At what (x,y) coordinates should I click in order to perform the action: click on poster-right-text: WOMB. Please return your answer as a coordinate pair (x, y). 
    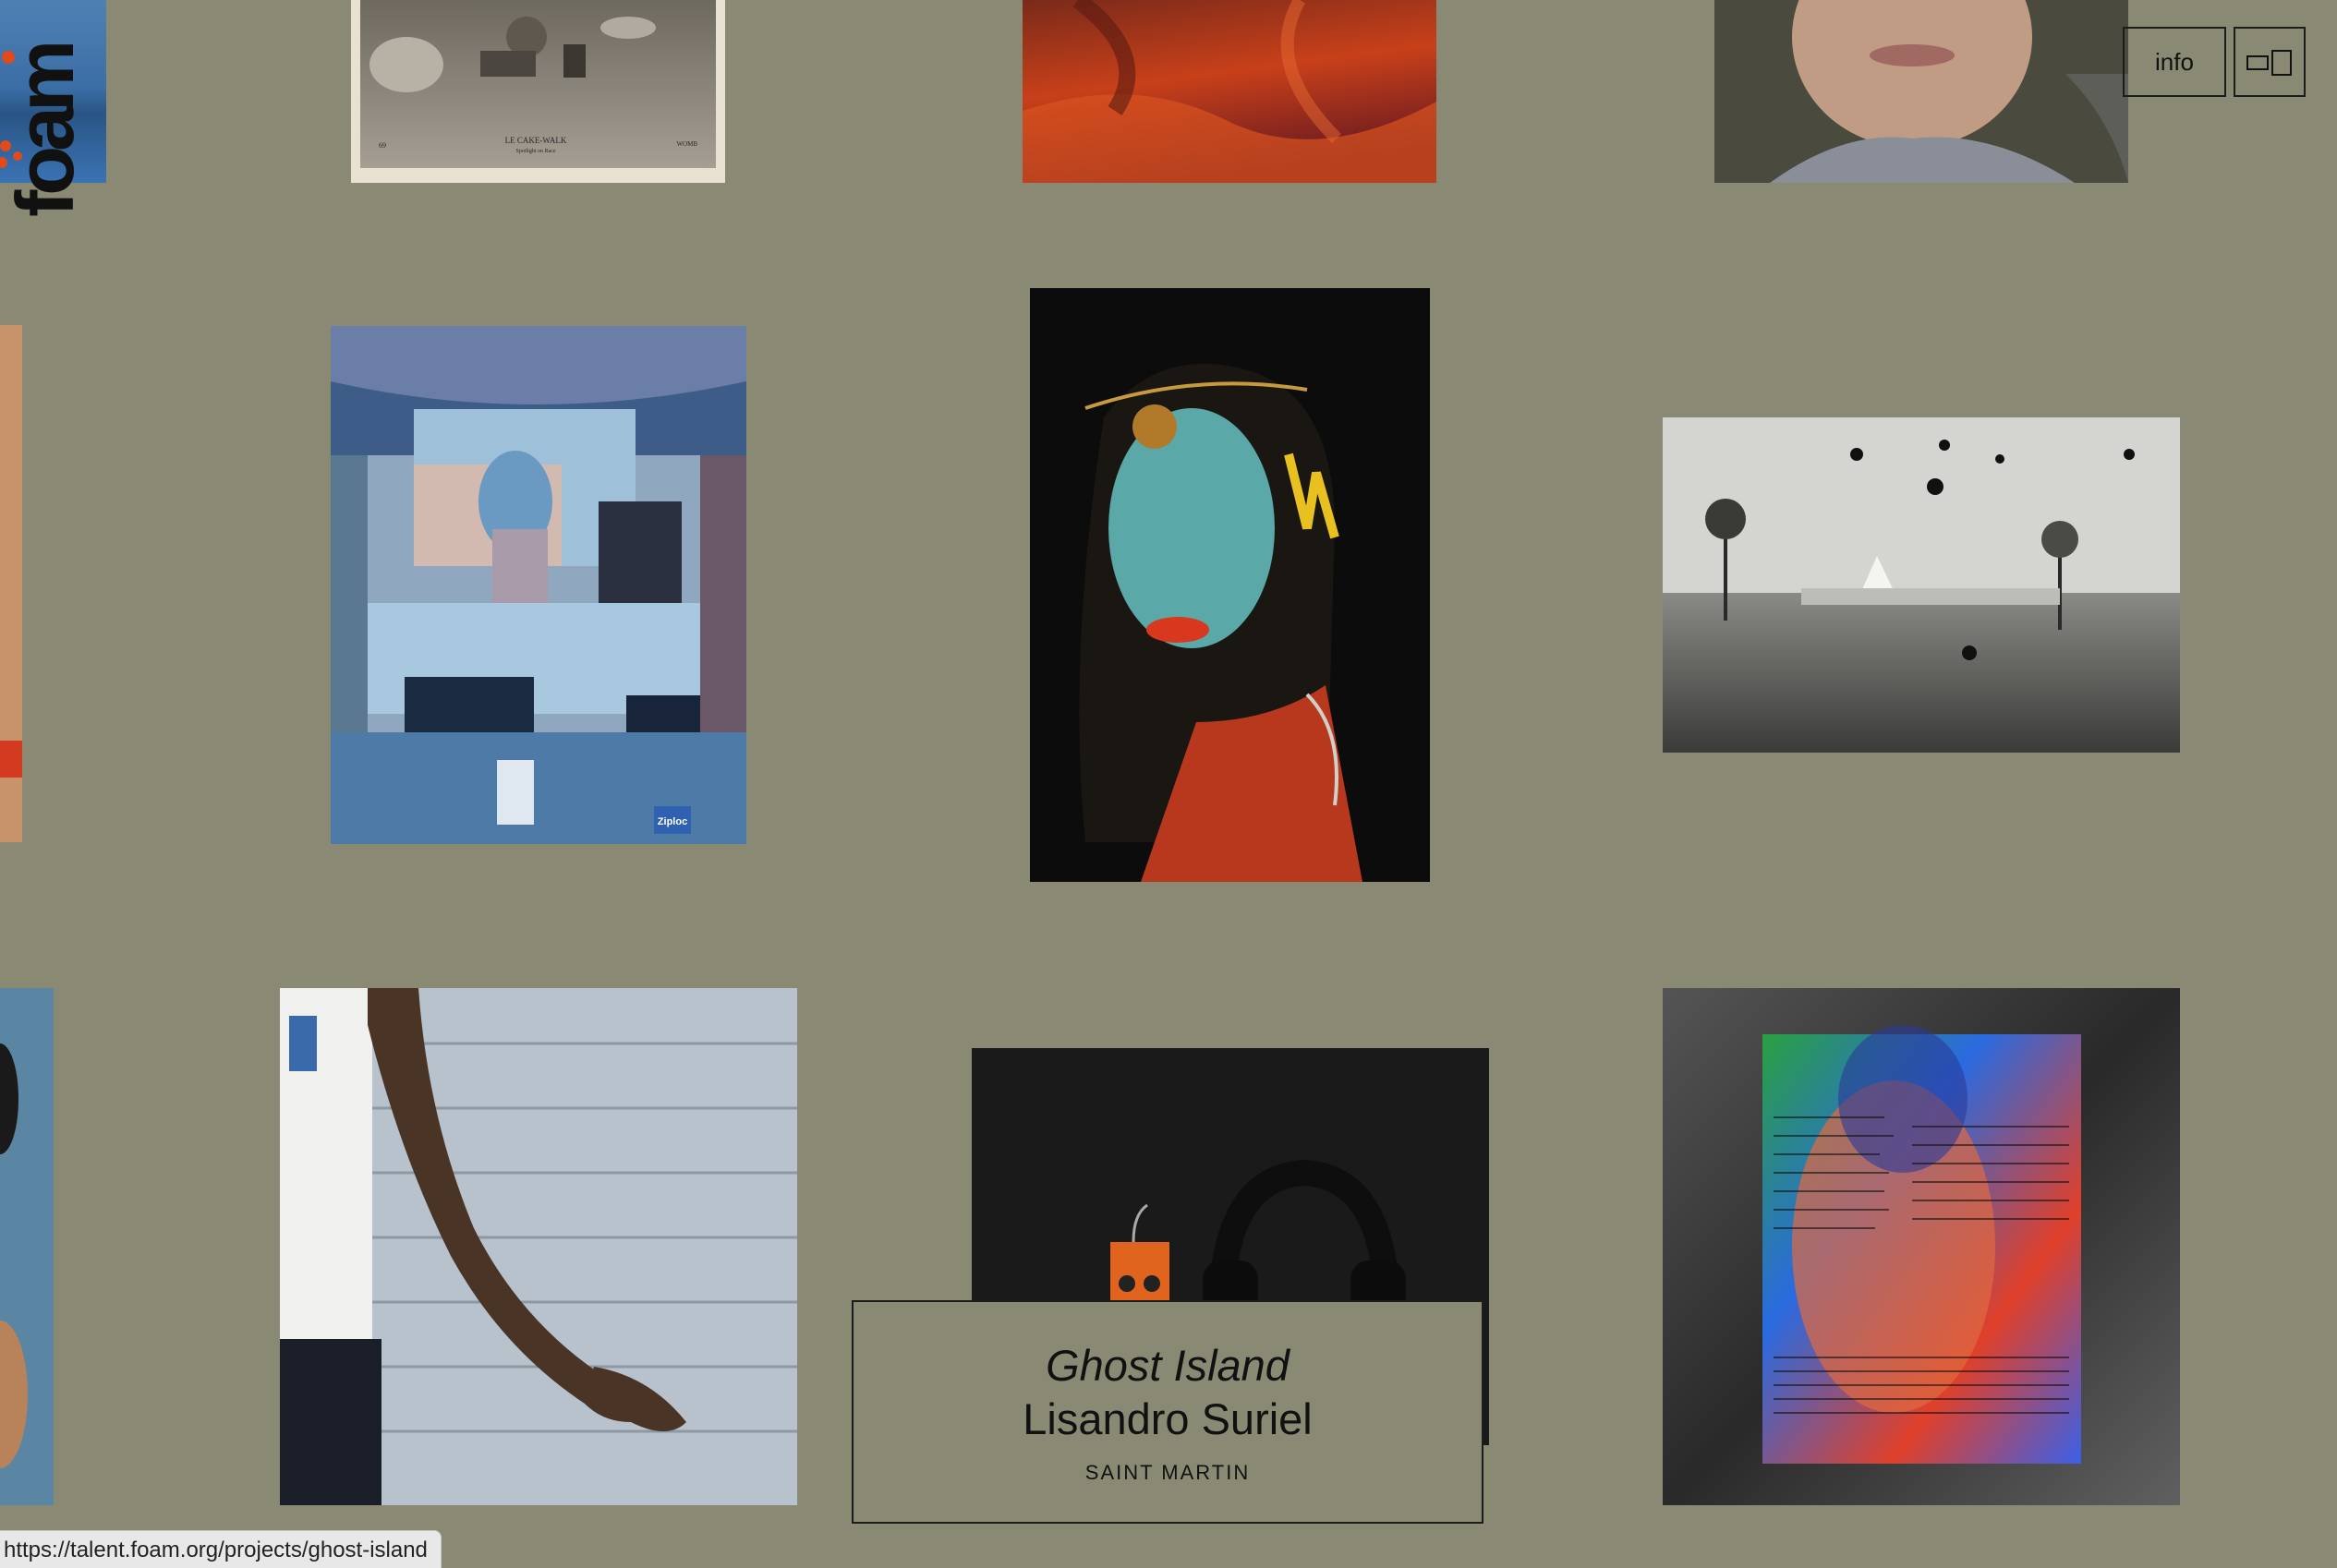
    Looking at the image, I should click on (686, 144).